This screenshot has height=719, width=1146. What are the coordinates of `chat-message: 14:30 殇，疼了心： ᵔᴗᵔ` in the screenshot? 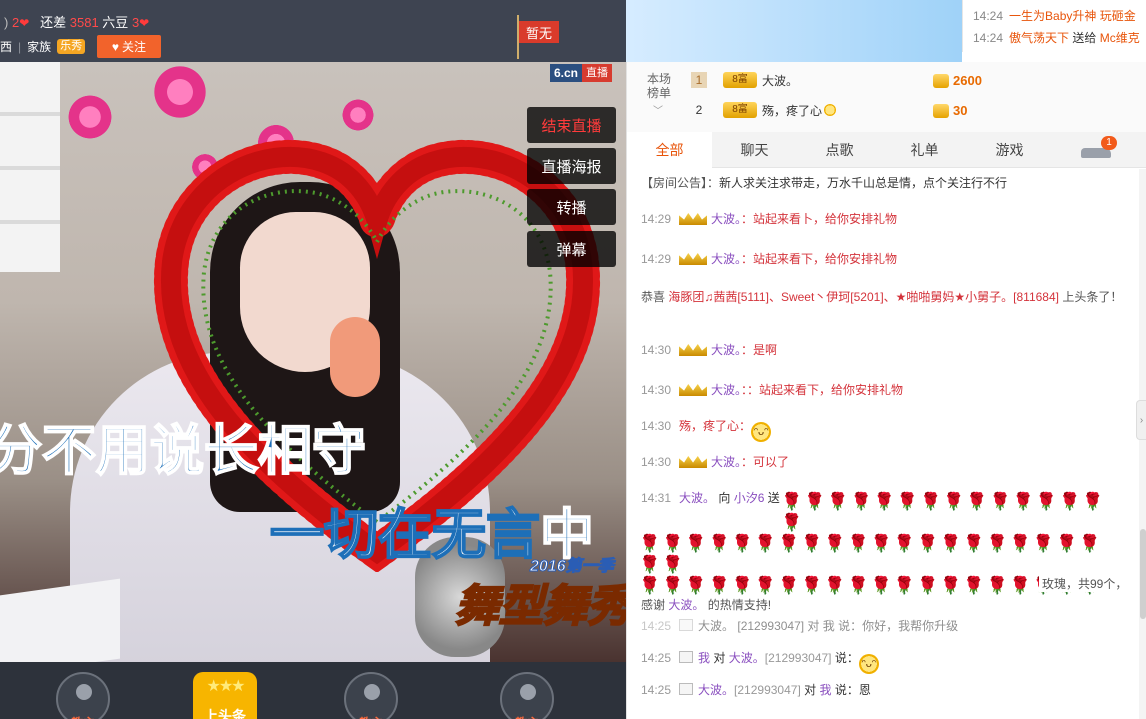 It's located at (706, 429).